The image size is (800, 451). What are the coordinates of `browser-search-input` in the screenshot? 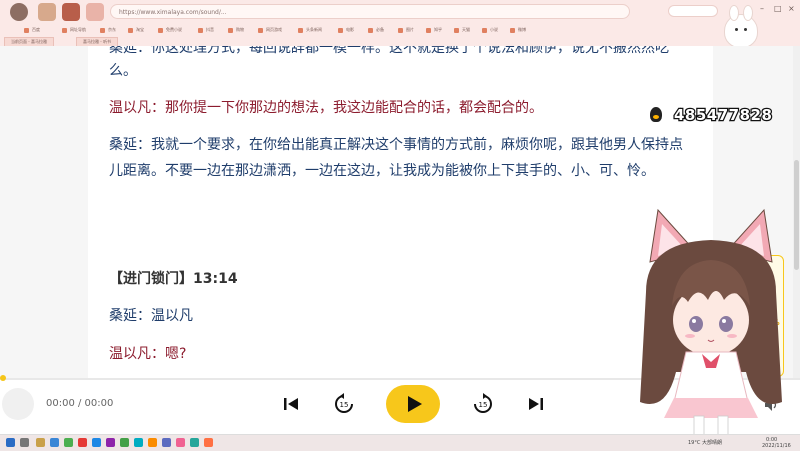 It's located at (693, 11).